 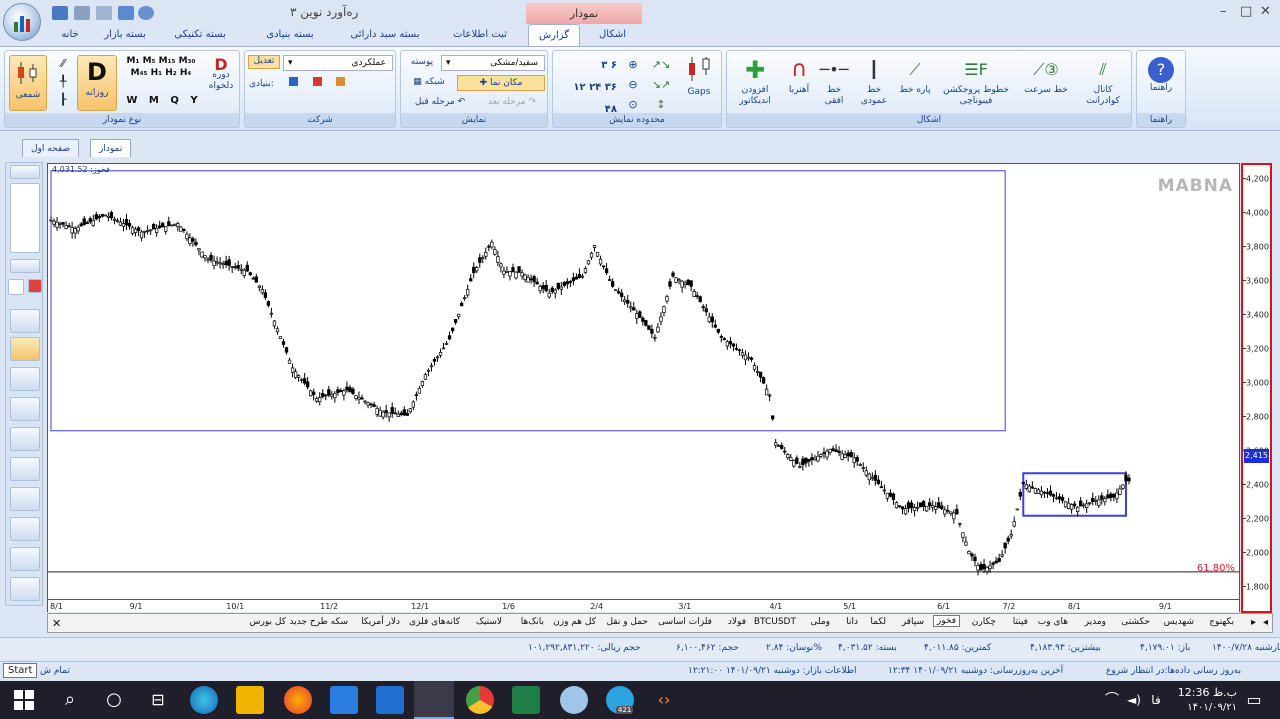 I want to click on range-6: ۶, so click(x=614, y=65).